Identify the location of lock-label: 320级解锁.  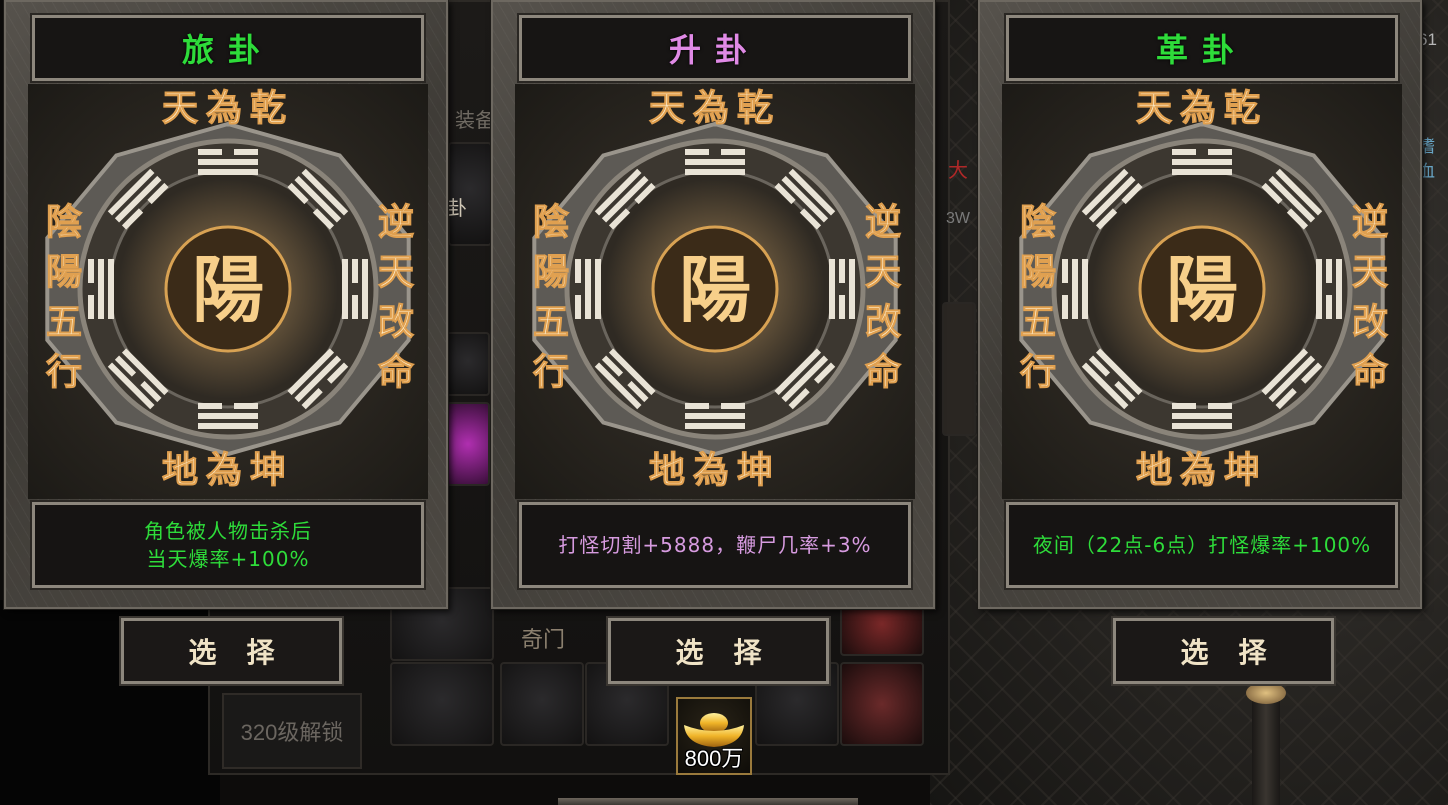
(292, 732).